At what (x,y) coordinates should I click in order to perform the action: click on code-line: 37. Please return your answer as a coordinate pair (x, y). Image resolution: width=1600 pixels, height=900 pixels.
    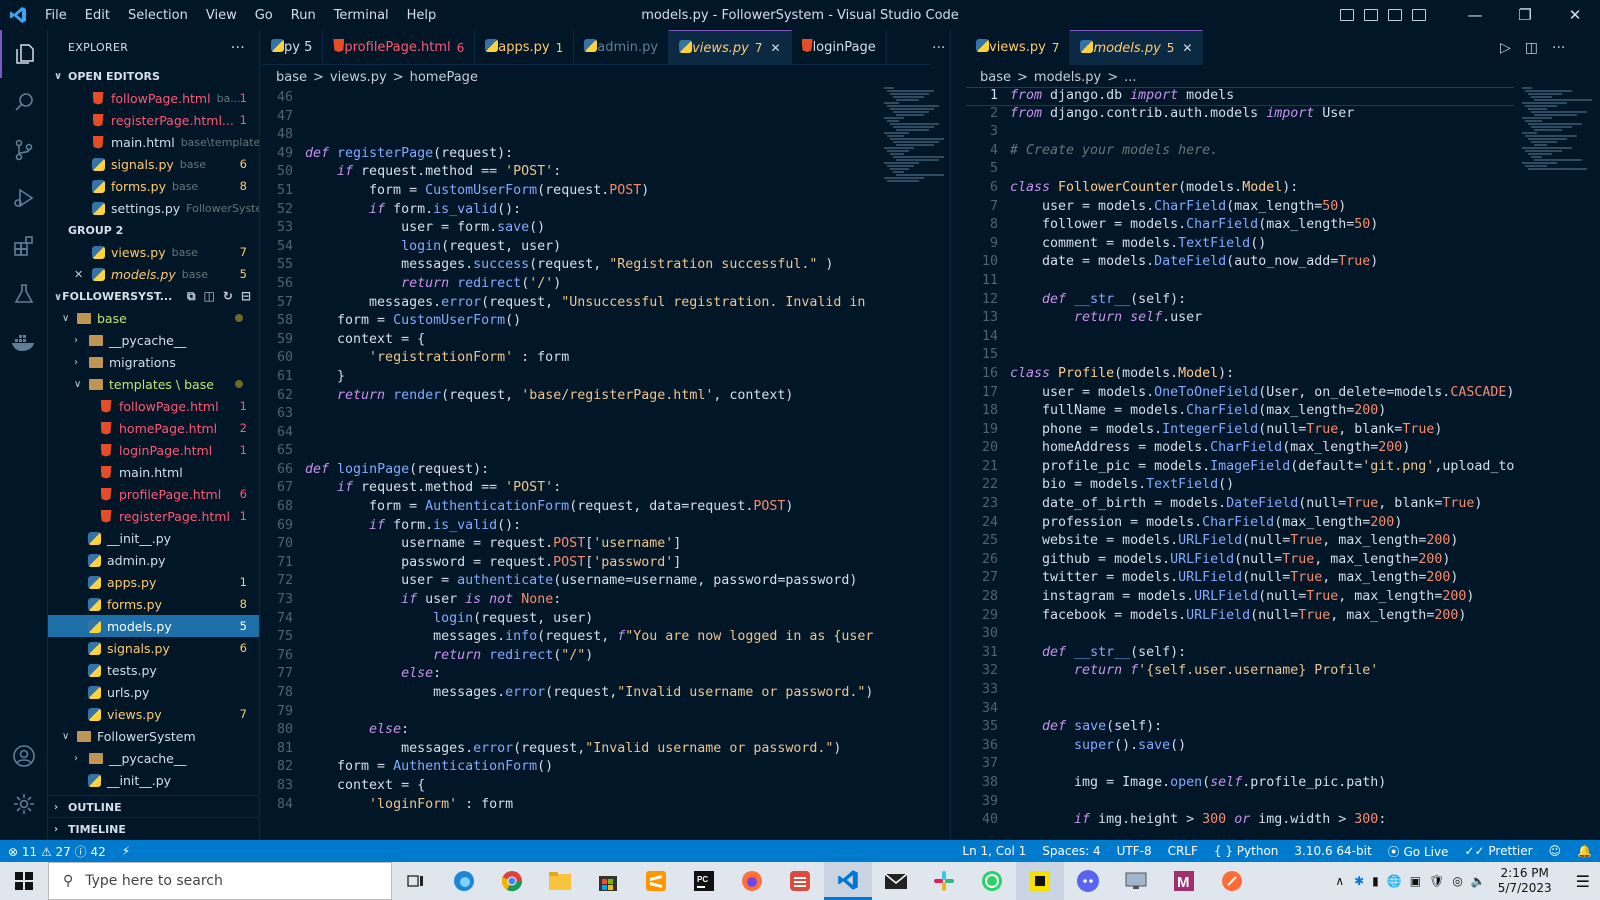
    Looking at the image, I should click on (1240, 765).